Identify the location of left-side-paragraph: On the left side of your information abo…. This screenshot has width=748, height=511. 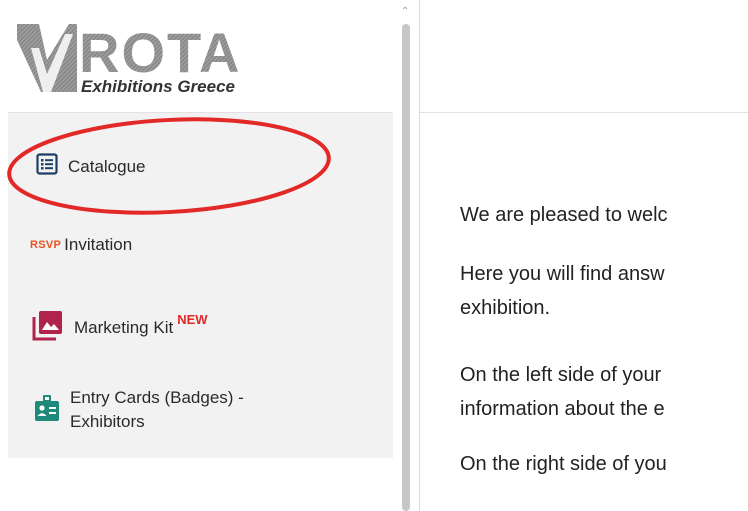
(562, 392).